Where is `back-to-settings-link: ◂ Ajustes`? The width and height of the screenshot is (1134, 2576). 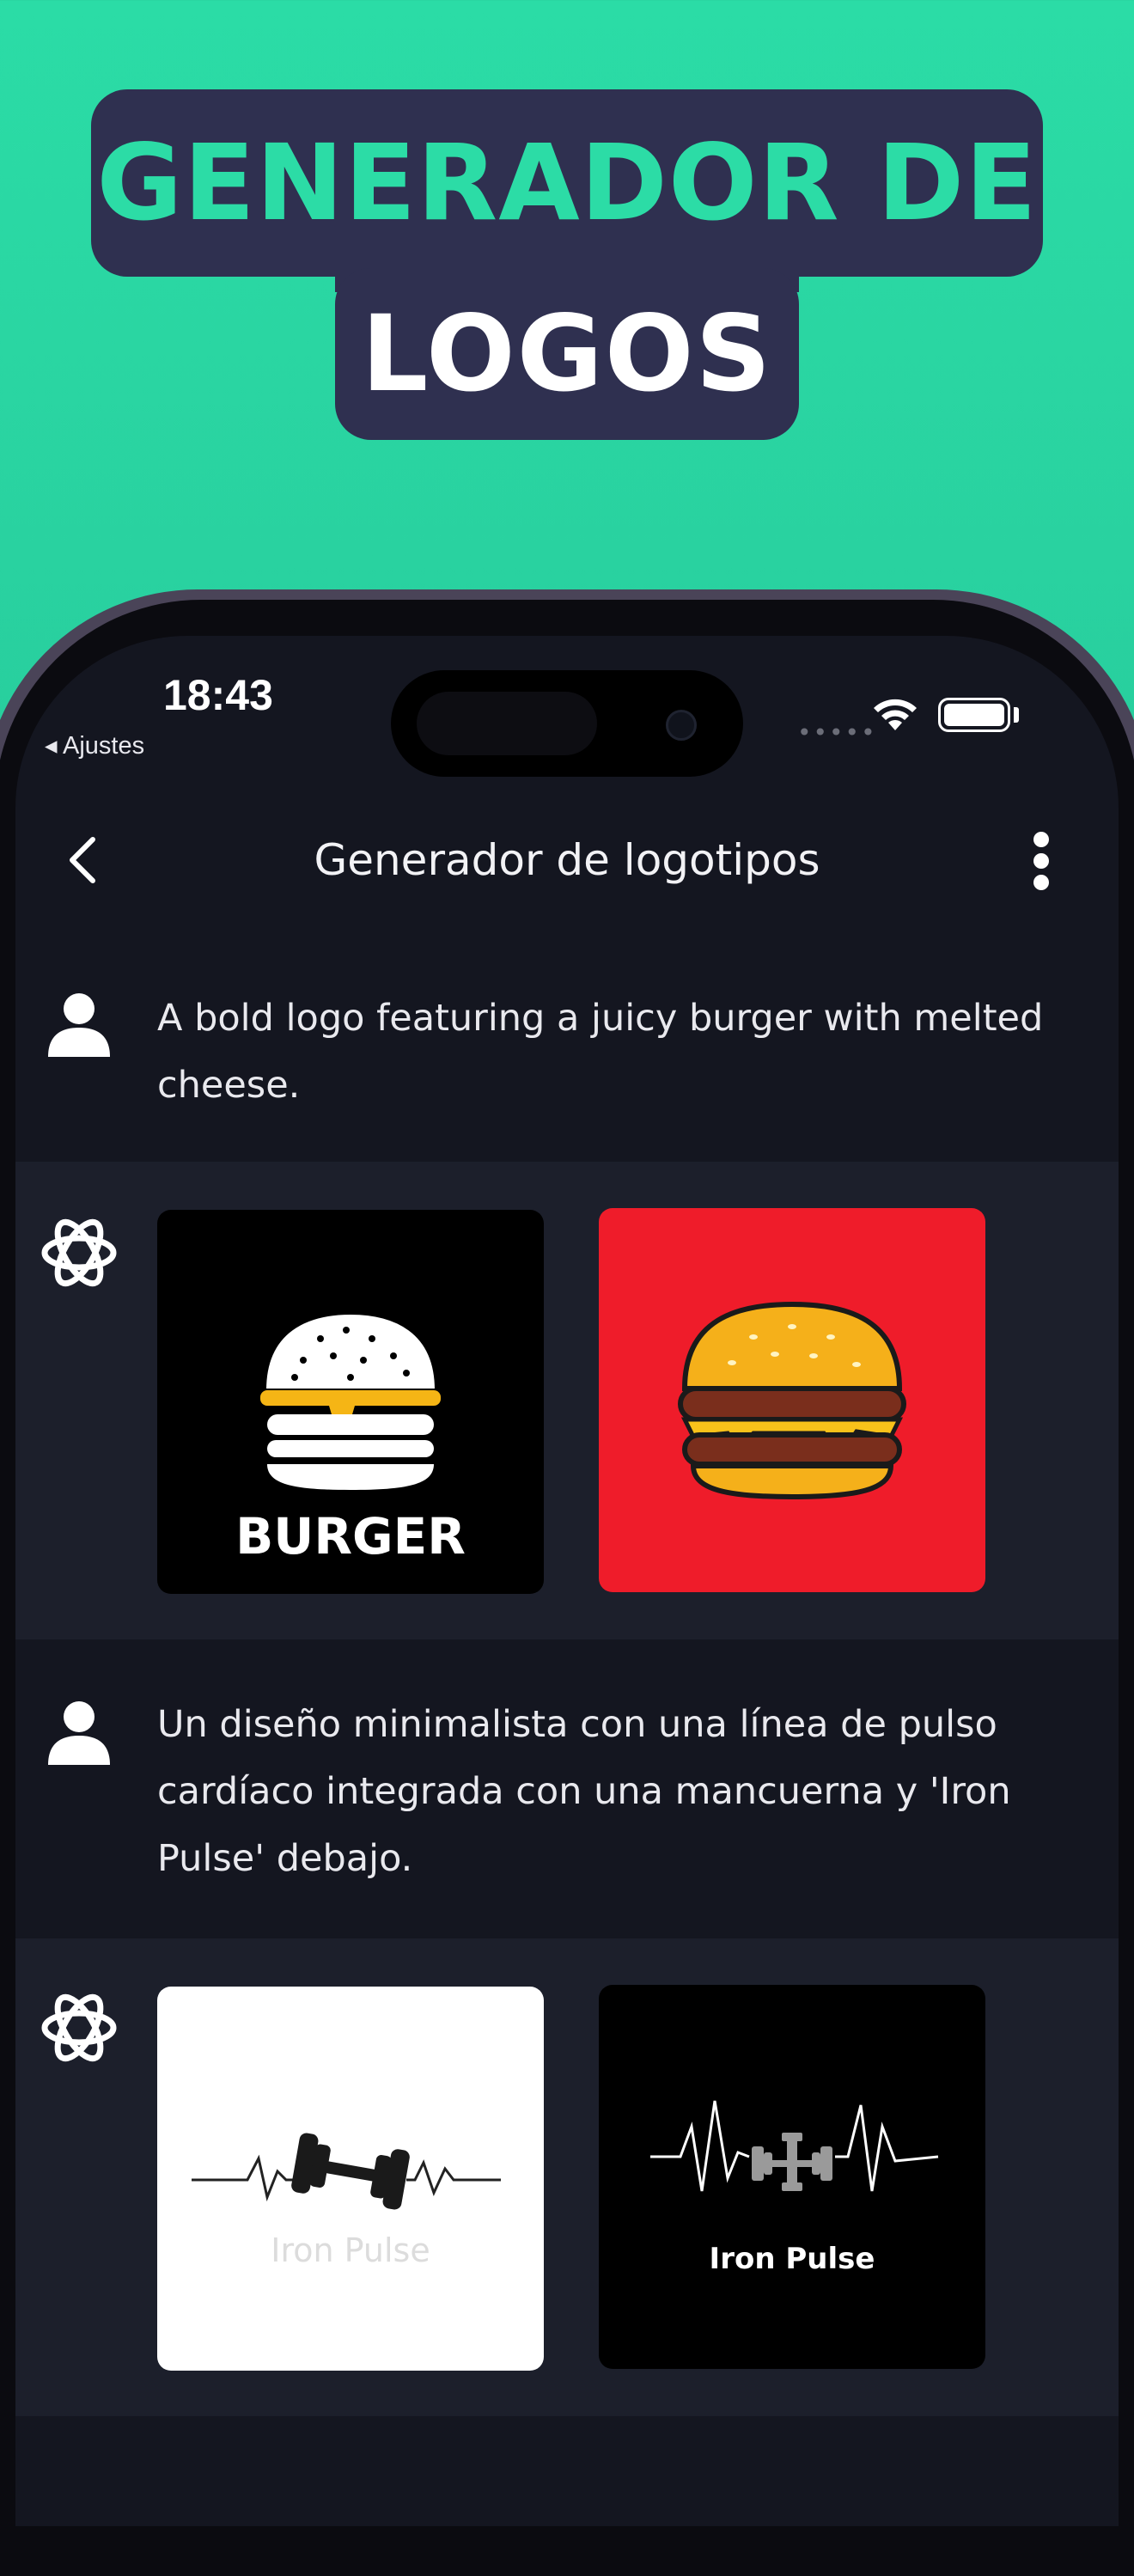
back-to-settings-link: ◂ Ajustes is located at coordinates (94, 745).